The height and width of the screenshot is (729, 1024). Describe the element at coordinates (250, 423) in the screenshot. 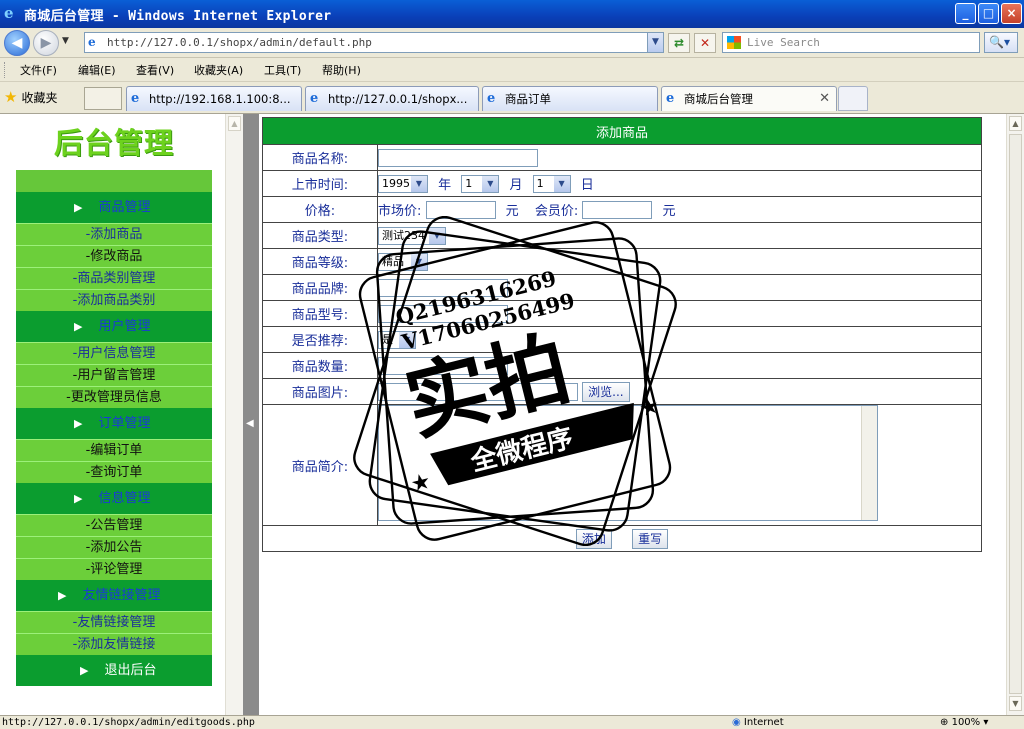

I see `collapse-left-icon: ◀` at that location.